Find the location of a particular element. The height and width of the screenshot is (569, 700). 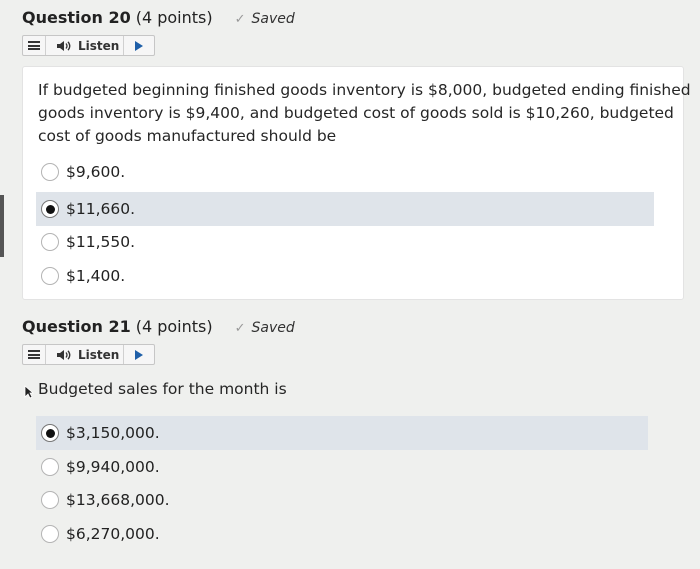

q21-option-1: $3,150,000. is located at coordinates (342, 433).